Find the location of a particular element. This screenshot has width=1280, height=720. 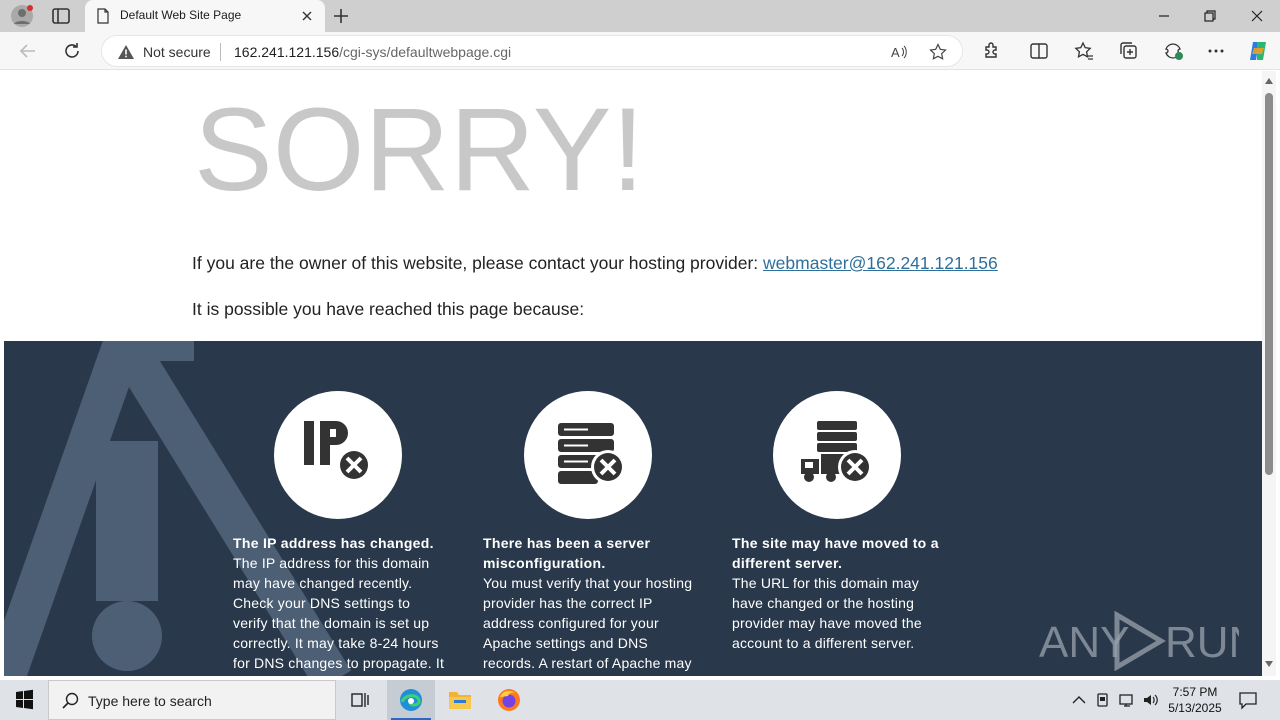

device-icon is located at coordinates (1103, 700).